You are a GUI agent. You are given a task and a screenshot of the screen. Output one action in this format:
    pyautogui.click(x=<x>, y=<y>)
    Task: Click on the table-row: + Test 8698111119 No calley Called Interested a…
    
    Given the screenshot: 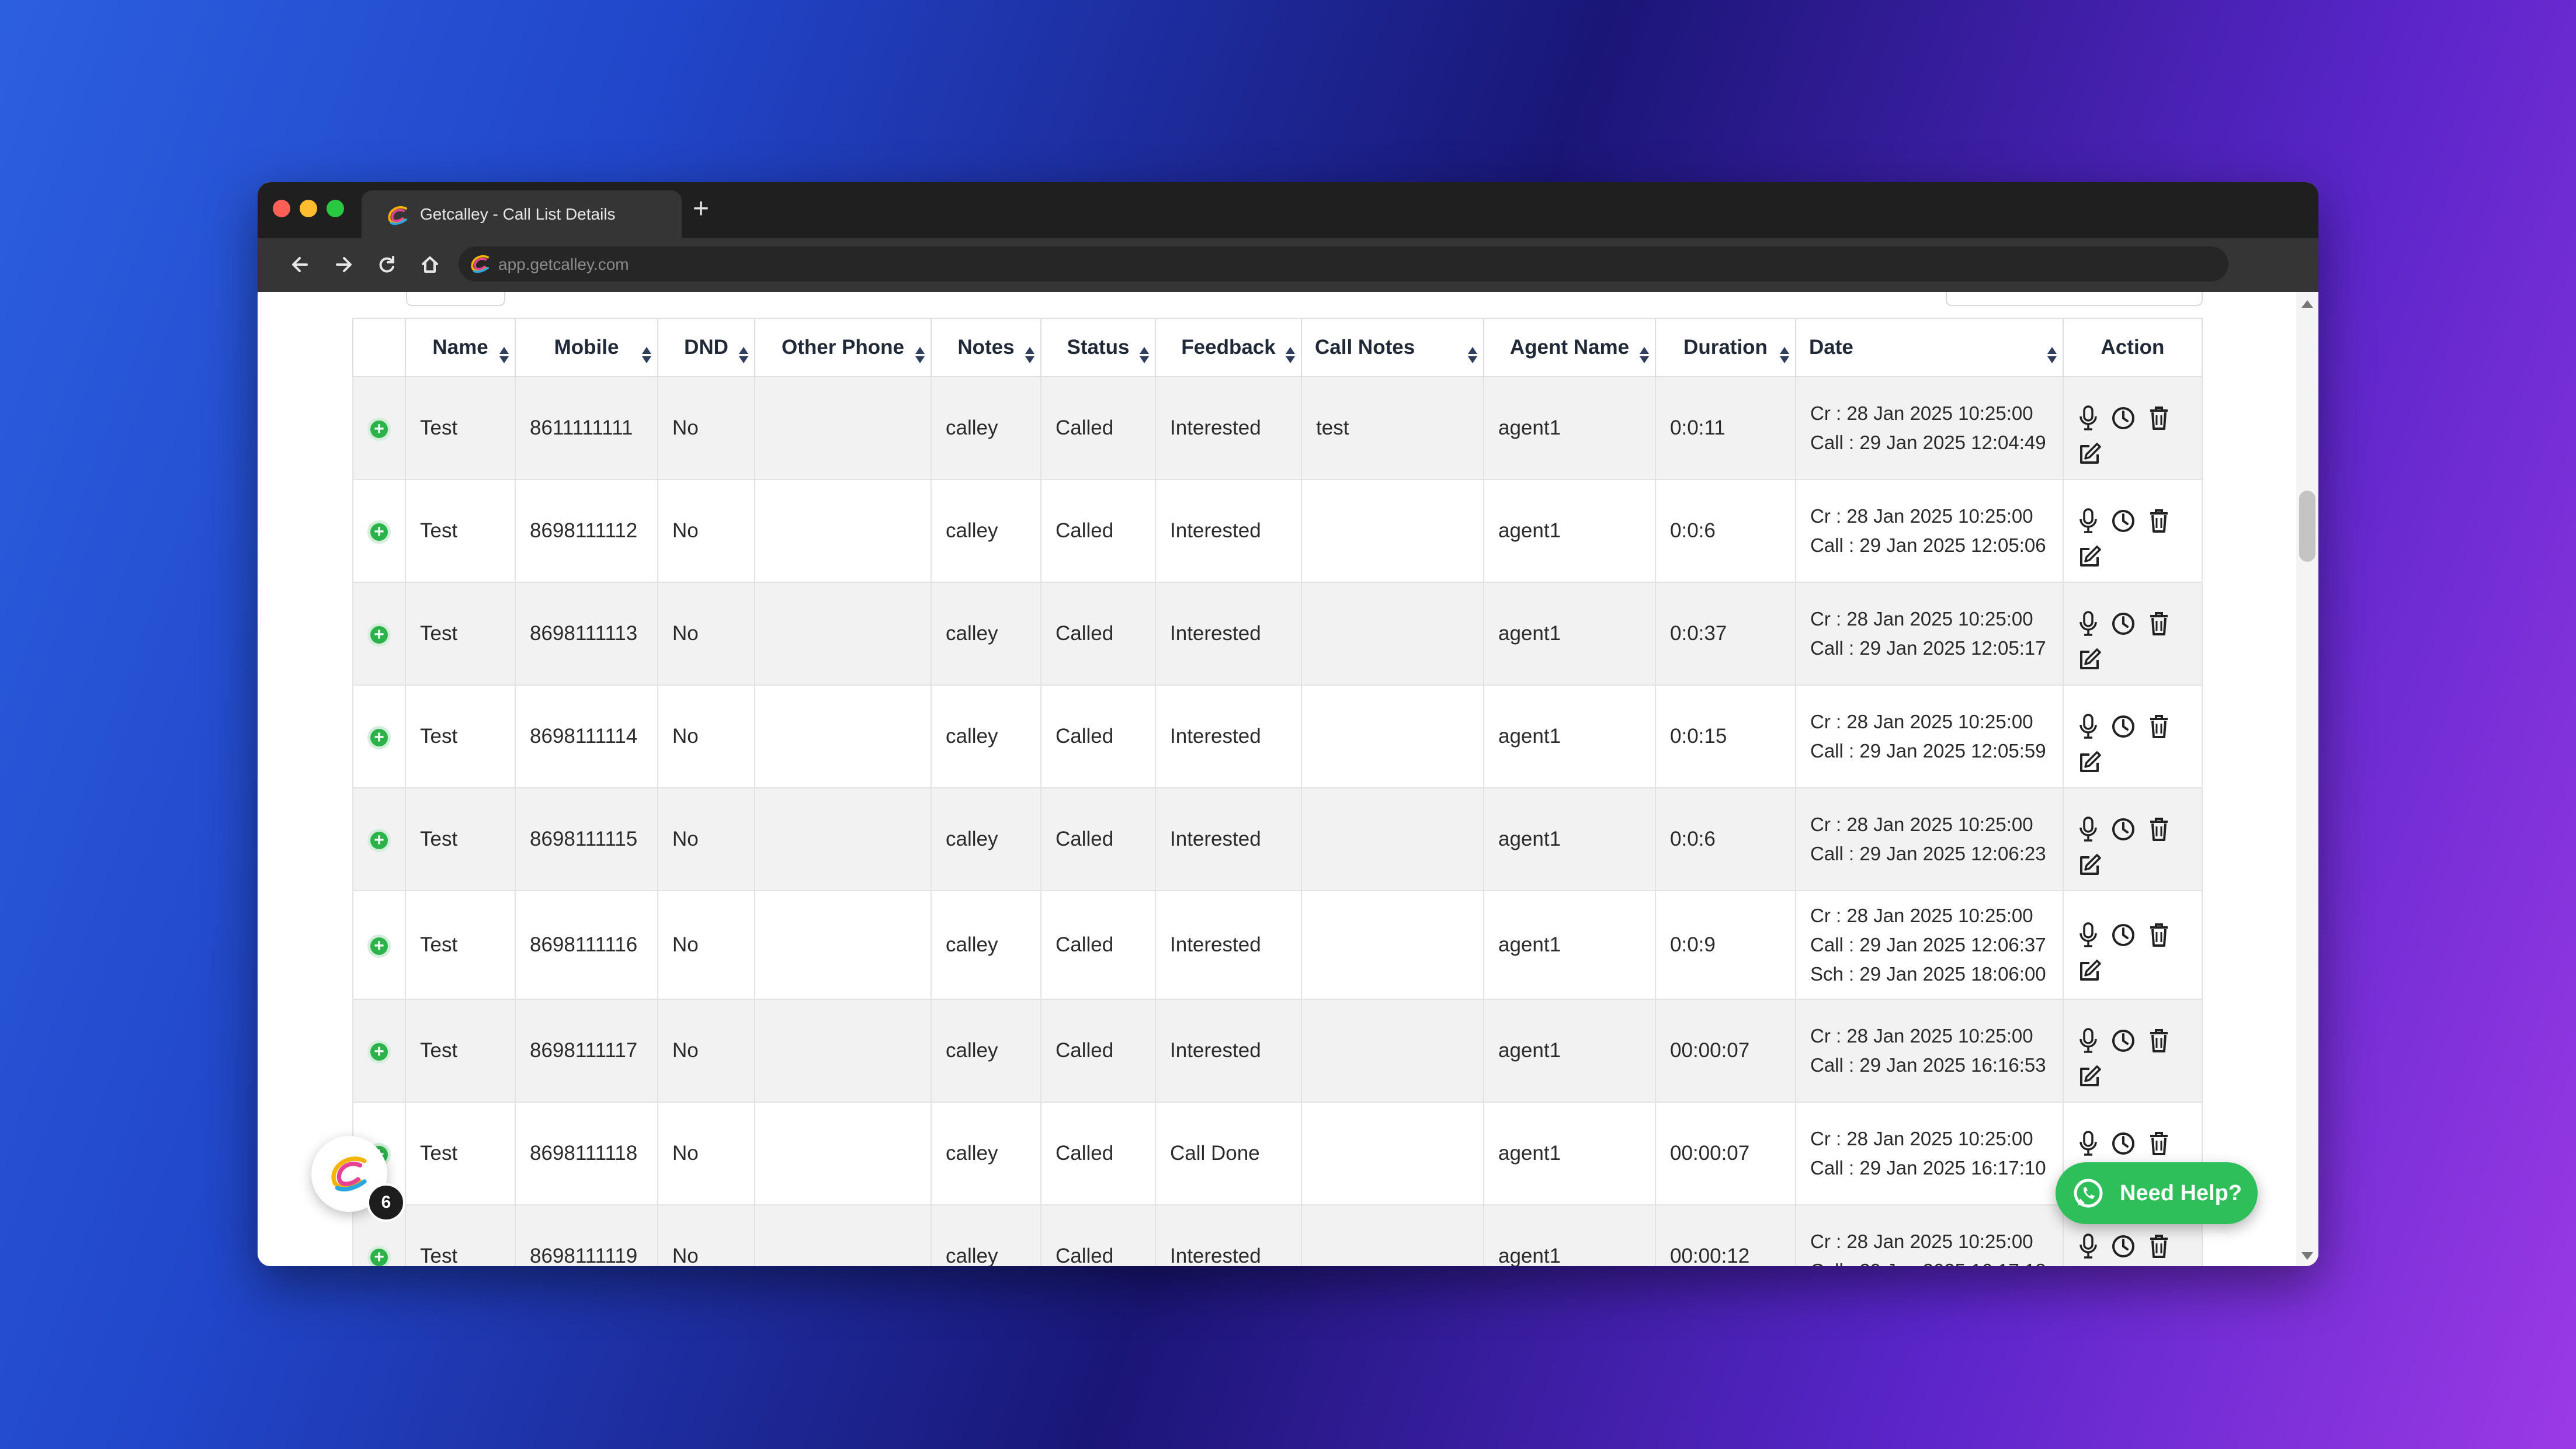 What is the action you would take?
    pyautogui.click(x=1277, y=1235)
    